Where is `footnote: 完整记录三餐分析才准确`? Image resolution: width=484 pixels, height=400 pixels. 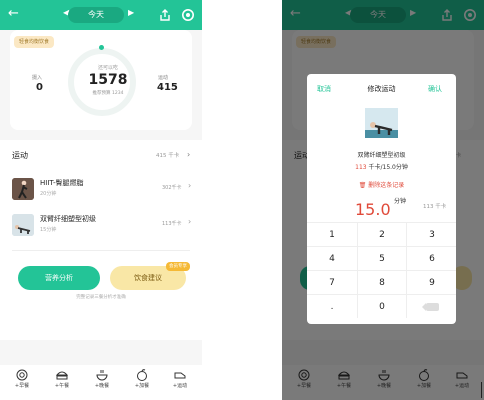 footnote: 完整记录三餐分析才准确 is located at coordinates (101, 297).